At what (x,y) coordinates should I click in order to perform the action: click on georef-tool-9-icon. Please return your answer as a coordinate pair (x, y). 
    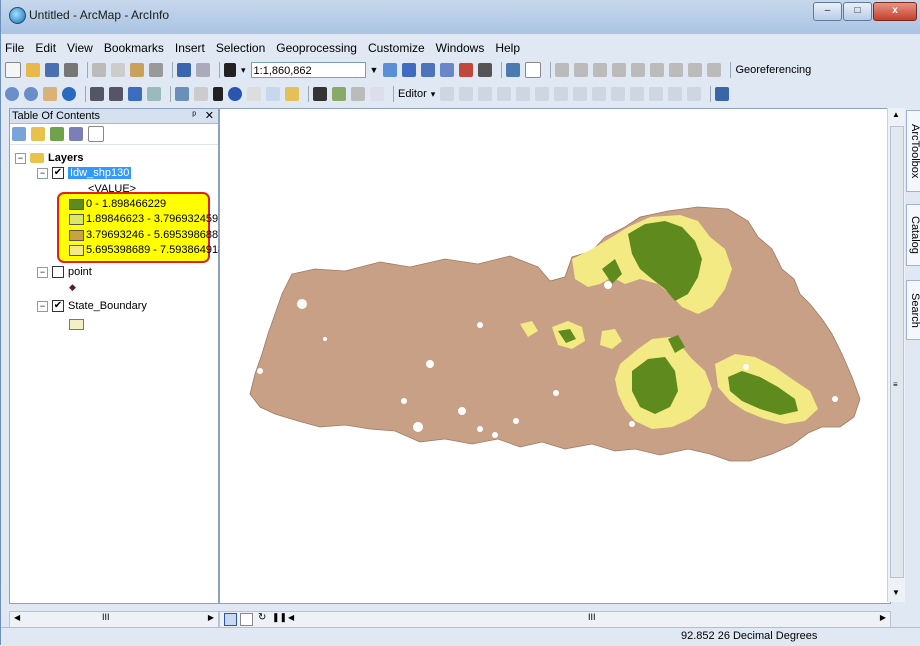
    Looking at the image, I should click on (714, 70).